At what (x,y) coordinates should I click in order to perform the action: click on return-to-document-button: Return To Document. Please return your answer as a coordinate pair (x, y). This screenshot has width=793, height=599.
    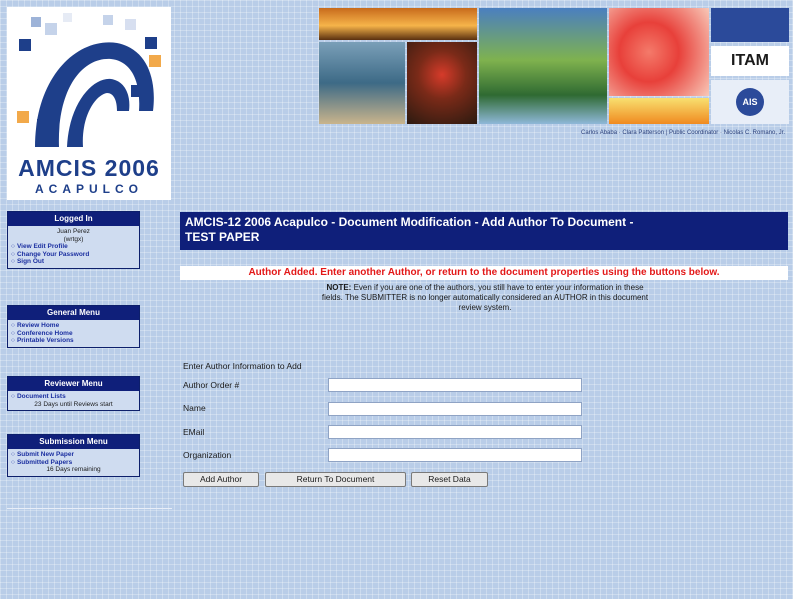
    Looking at the image, I should click on (335, 479).